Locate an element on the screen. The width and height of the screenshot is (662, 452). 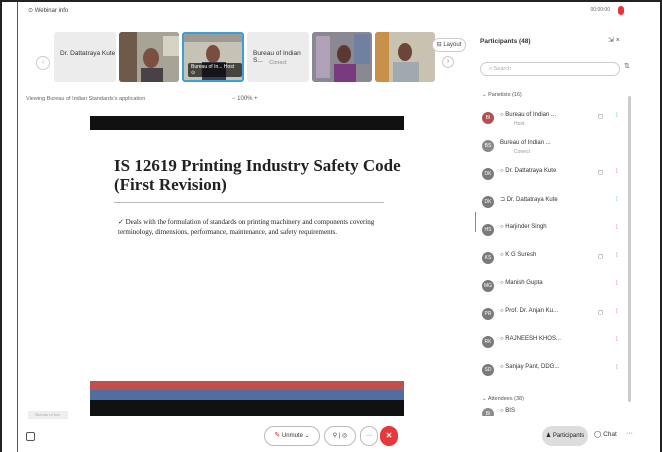
participant-row: DK ○ Dr. Dattatraya Kute ◻ ⁞ is located at coordinates (554, 176).